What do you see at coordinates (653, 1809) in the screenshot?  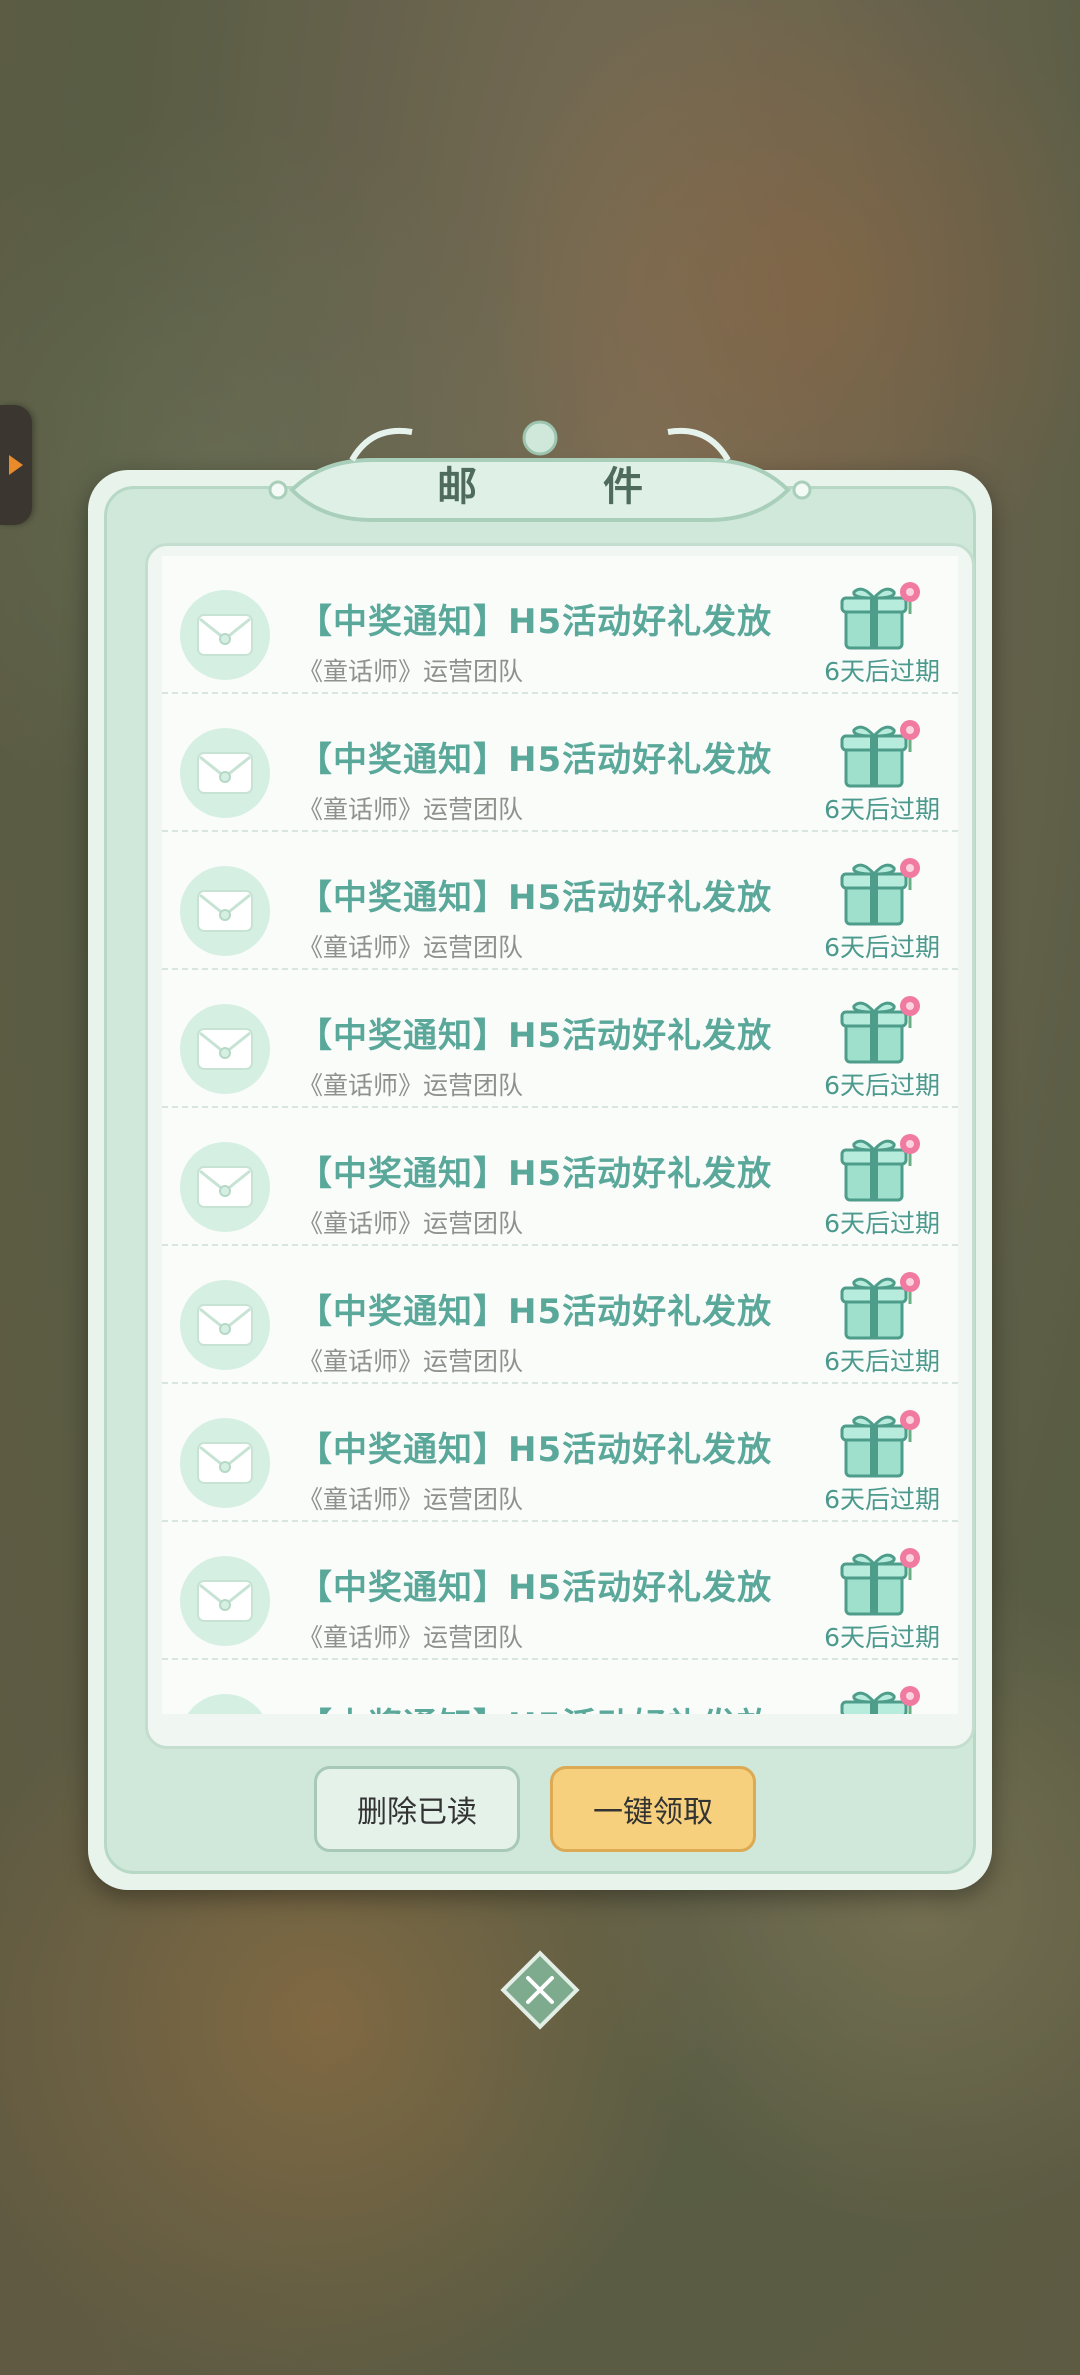 I see `claim-all-button: 一键领取` at bounding box center [653, 1809].